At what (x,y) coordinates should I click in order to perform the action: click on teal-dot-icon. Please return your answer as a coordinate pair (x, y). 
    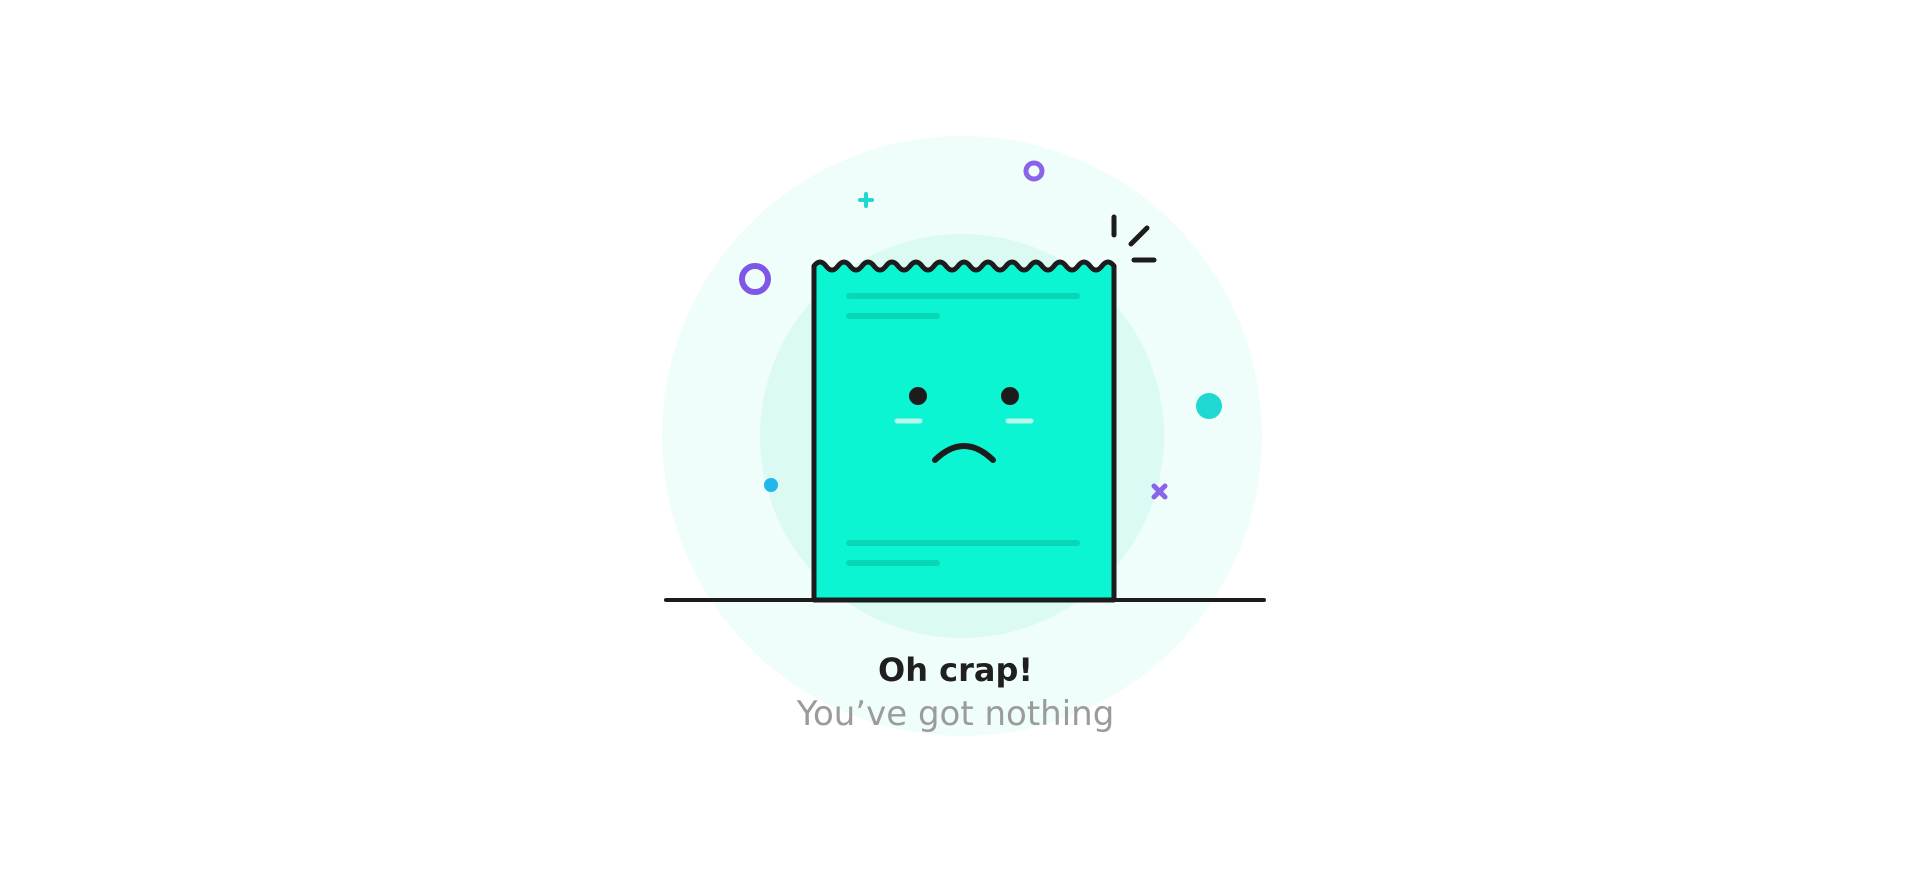
    Looking at the image, I should click on (1209, 406).